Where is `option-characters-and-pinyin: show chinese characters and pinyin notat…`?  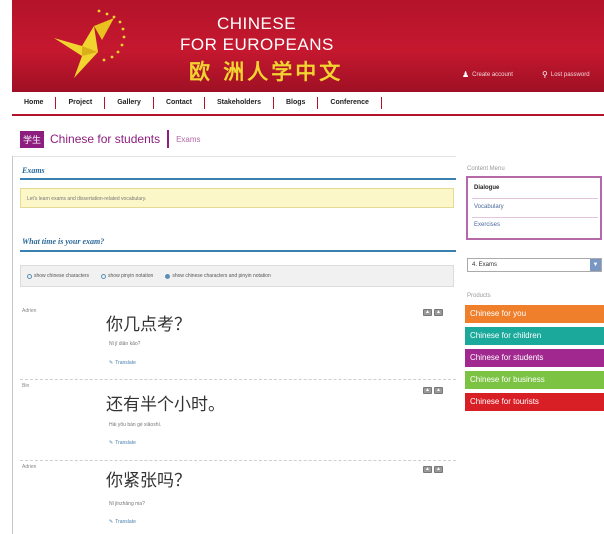
option-characters-and-pinyin: show chinese characters and pinyin notat… is located at coordinates (218, 276).